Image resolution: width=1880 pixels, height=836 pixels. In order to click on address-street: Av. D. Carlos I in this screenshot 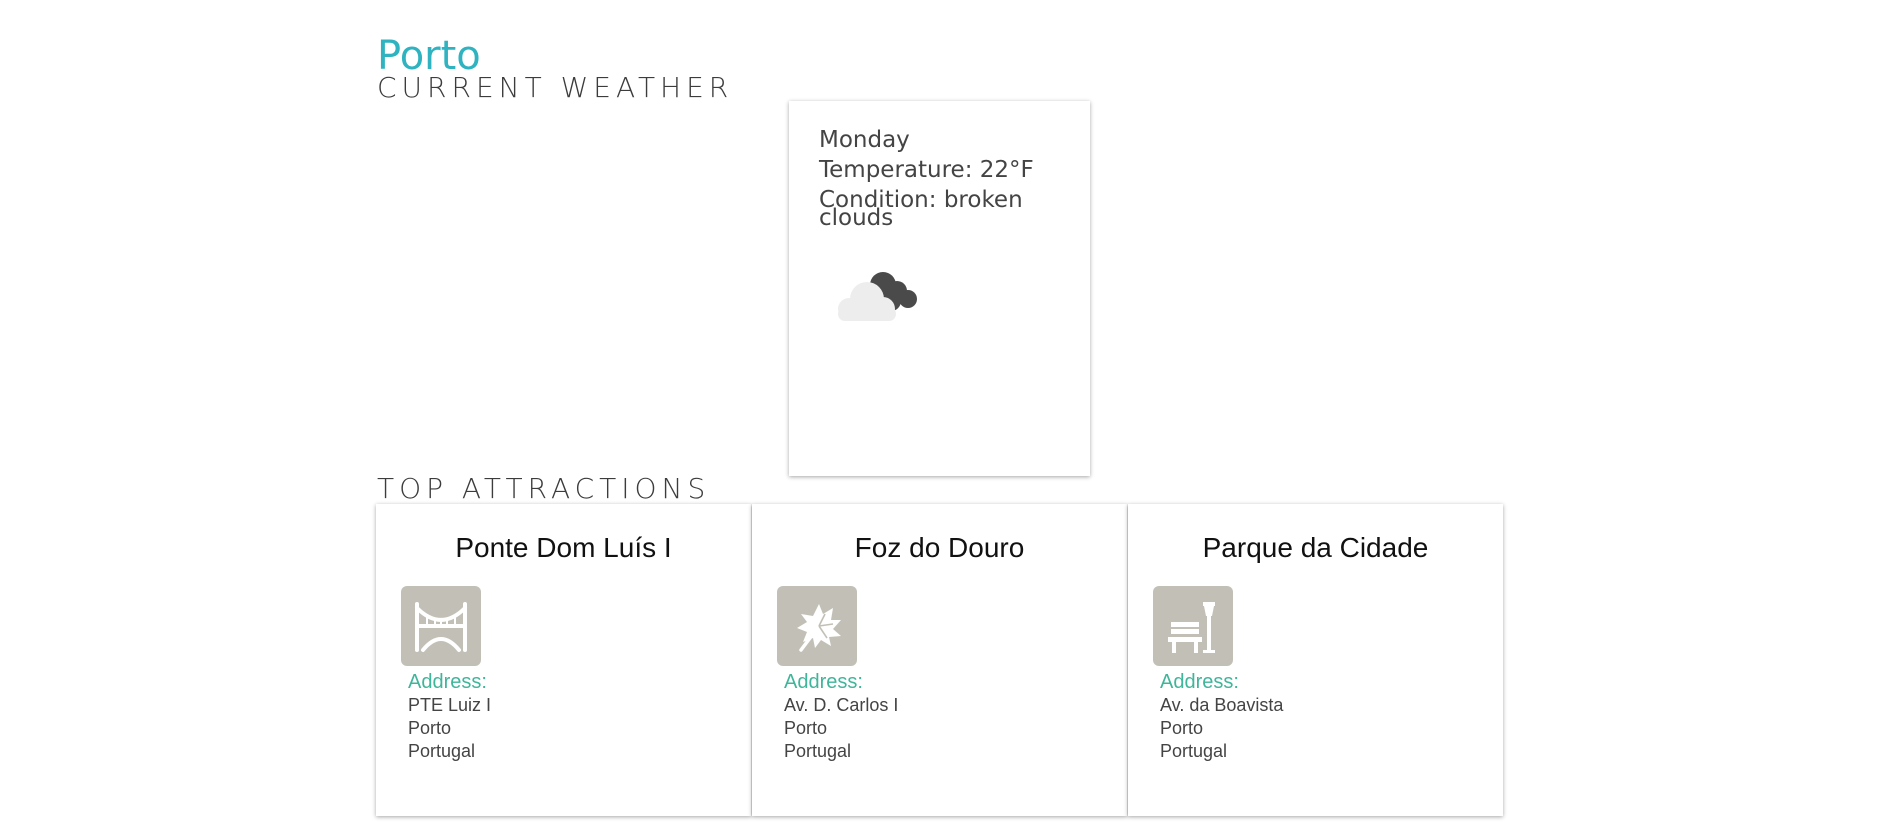, I will do `click(841, 705)`.